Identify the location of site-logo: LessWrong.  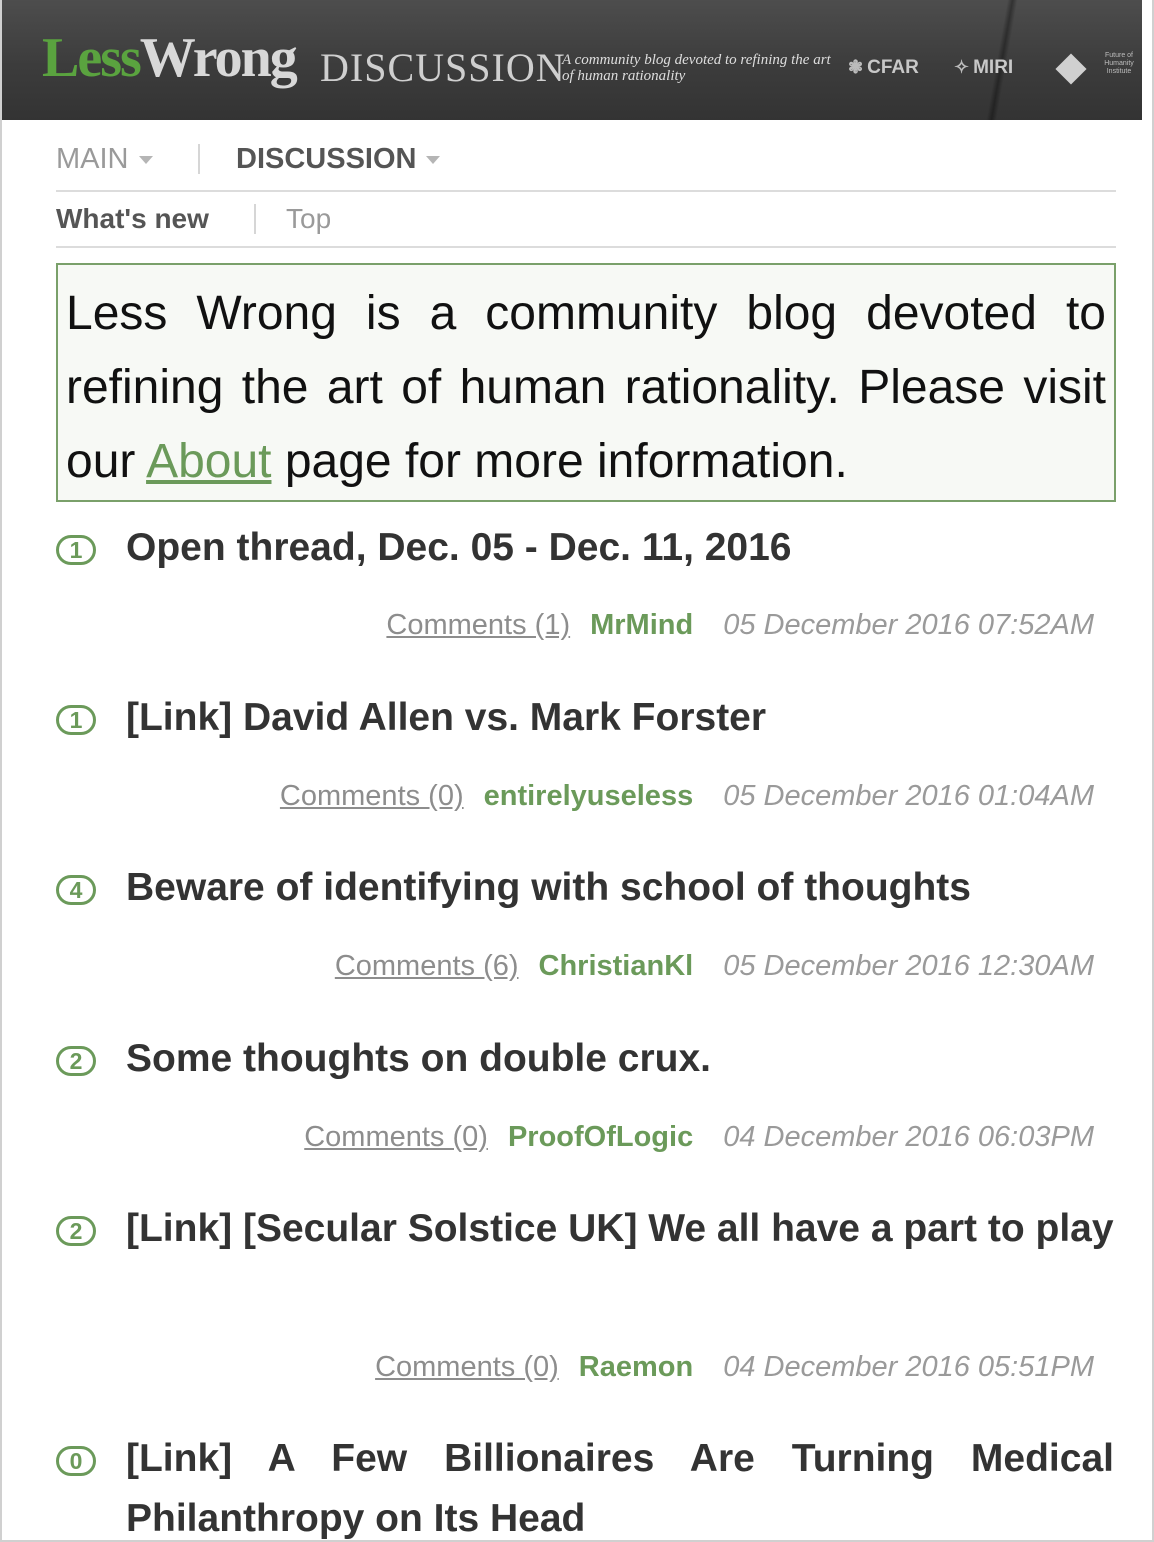
(170, 58).